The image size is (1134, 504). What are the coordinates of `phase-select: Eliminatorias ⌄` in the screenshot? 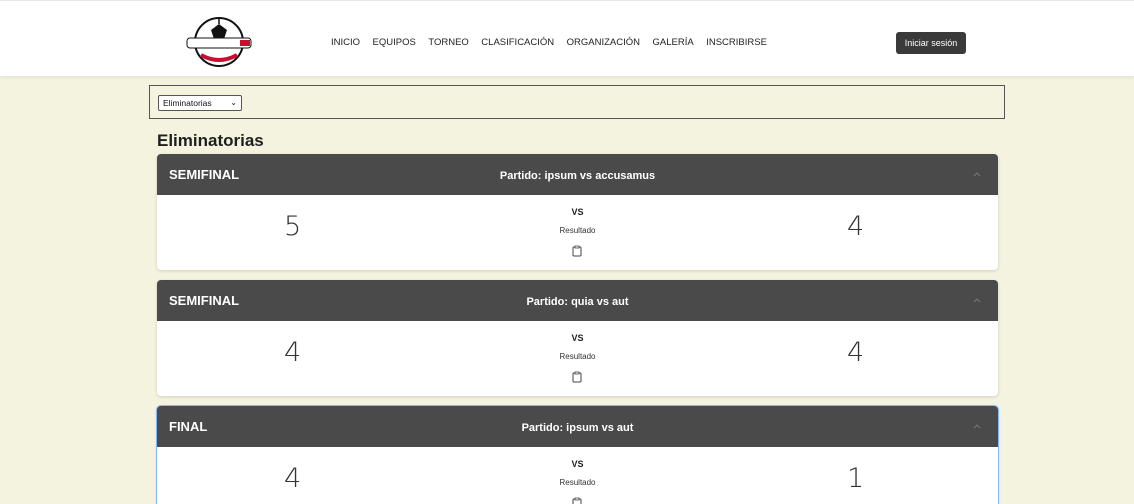 It's located at (200, 103).